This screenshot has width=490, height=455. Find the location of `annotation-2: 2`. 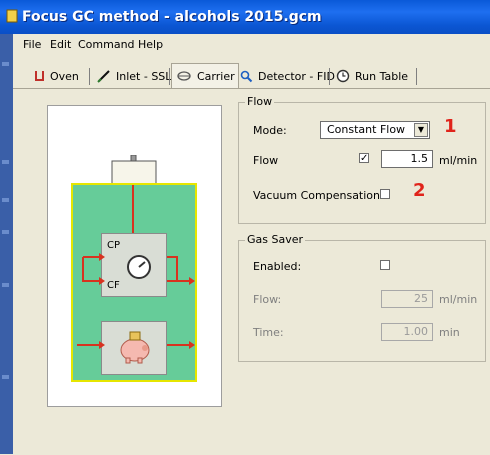

annotation-2: 2 is located at coordinates (419, 190).